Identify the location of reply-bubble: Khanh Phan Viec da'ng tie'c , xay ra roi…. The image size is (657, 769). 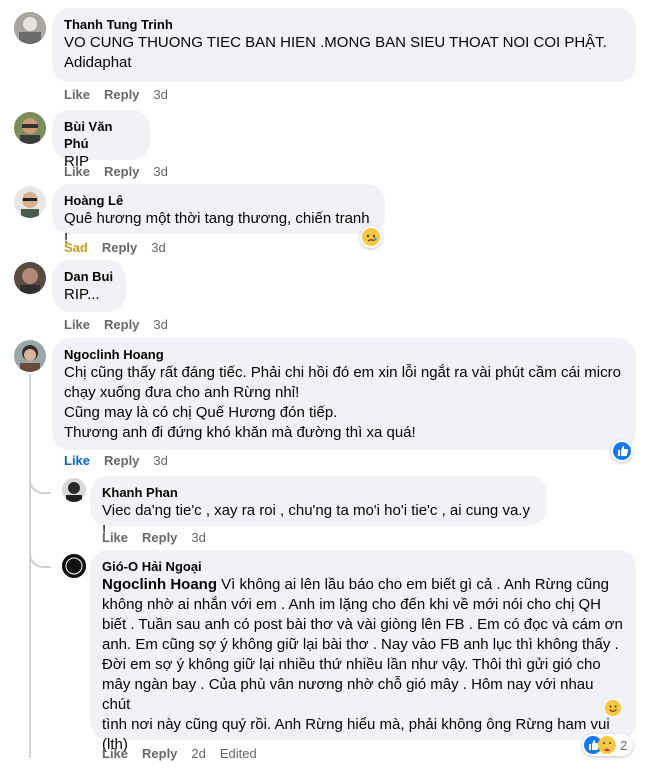
(318, 507).